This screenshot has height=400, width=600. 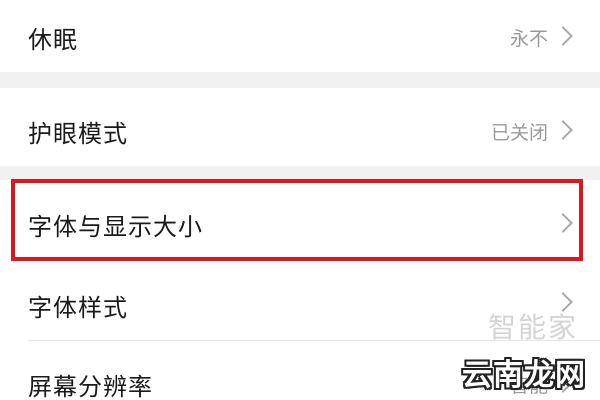 What do you see at coordinates (521, 351) in the screenshot?
I see `watermark: 智能家 云南龙网` at bounding box center [521, 351].